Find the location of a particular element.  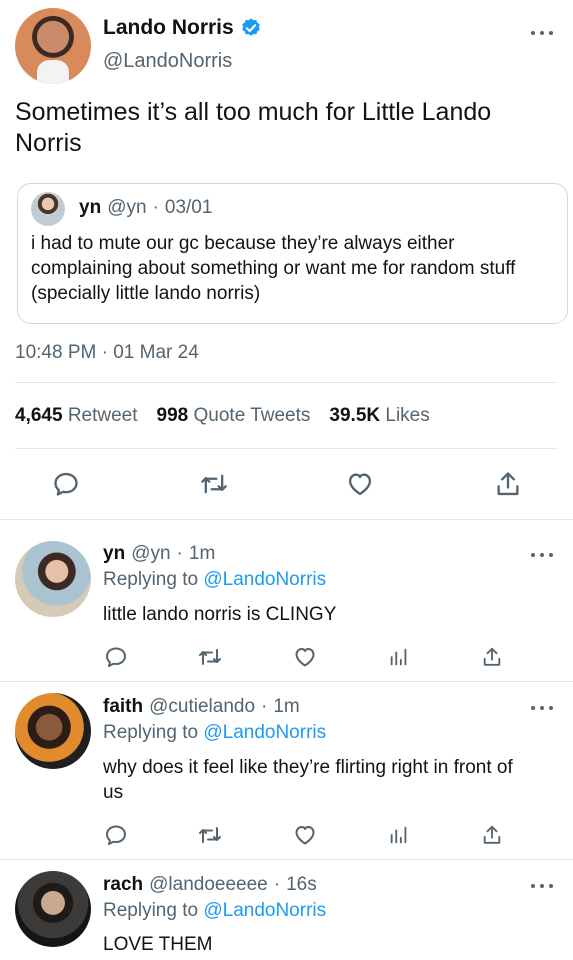

tweet-timestamp: 10:48 PM · 01 Mar 24 is located at coordinates (107, 353).